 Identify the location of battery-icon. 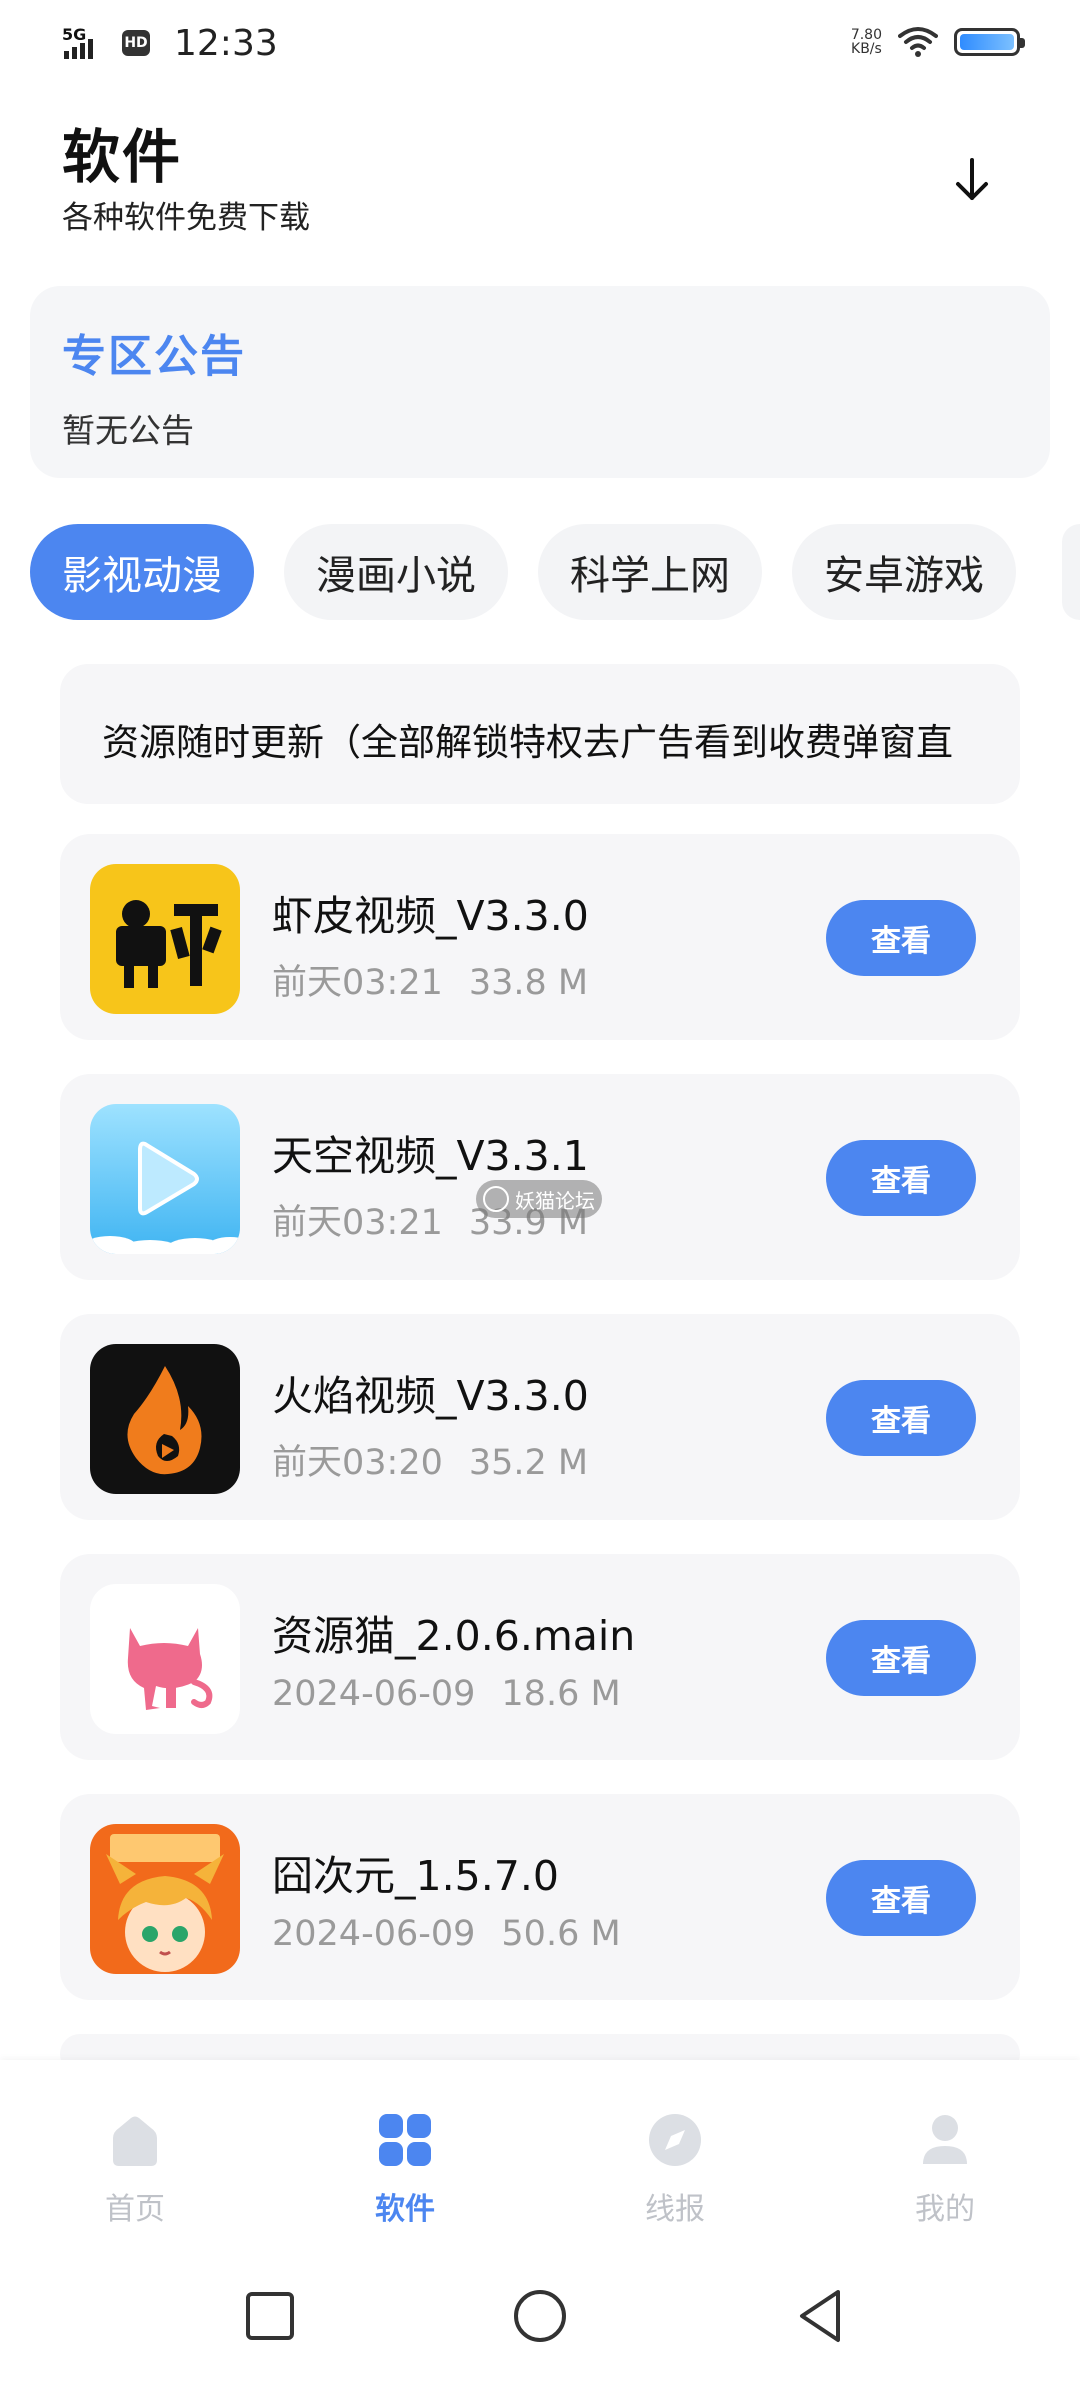
(989, 42).